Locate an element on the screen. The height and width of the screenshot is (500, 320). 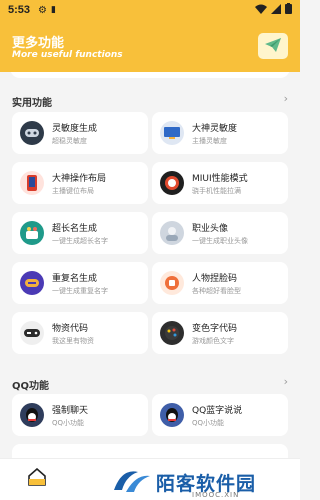
bottom-nav: 陌客软件园 IMOOC.XIN is located at coordinates (150, 479).